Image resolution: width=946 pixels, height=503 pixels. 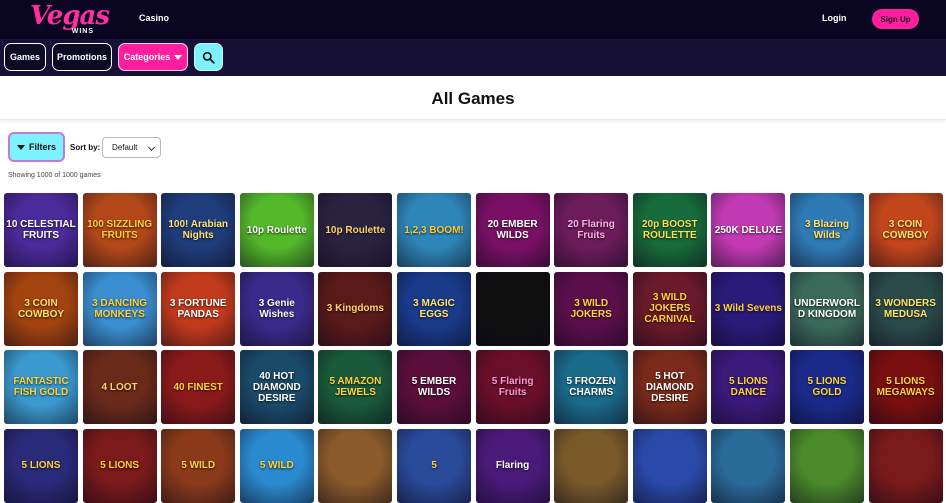 I want to click on login-link: Login, so click(x=834, y=18).